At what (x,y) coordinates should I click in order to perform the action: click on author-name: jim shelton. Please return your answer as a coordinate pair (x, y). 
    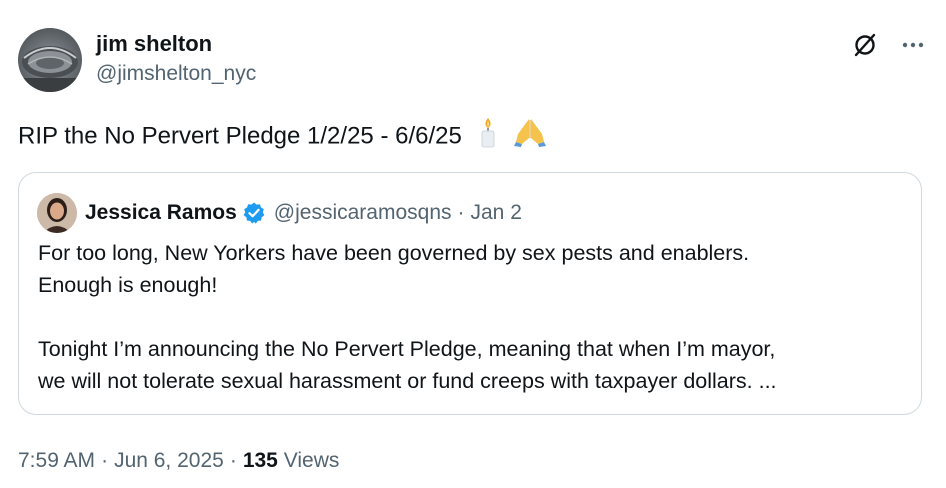
    Looking at the image, I should click on (176, 44).